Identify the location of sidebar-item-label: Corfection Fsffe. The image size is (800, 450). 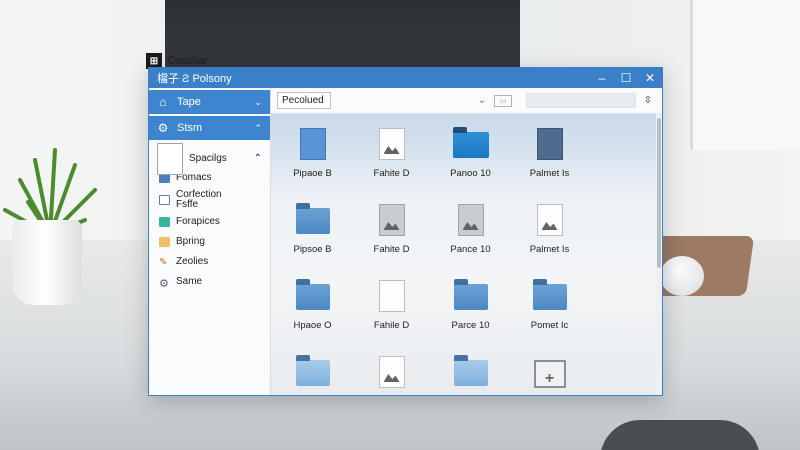
(199, 200).